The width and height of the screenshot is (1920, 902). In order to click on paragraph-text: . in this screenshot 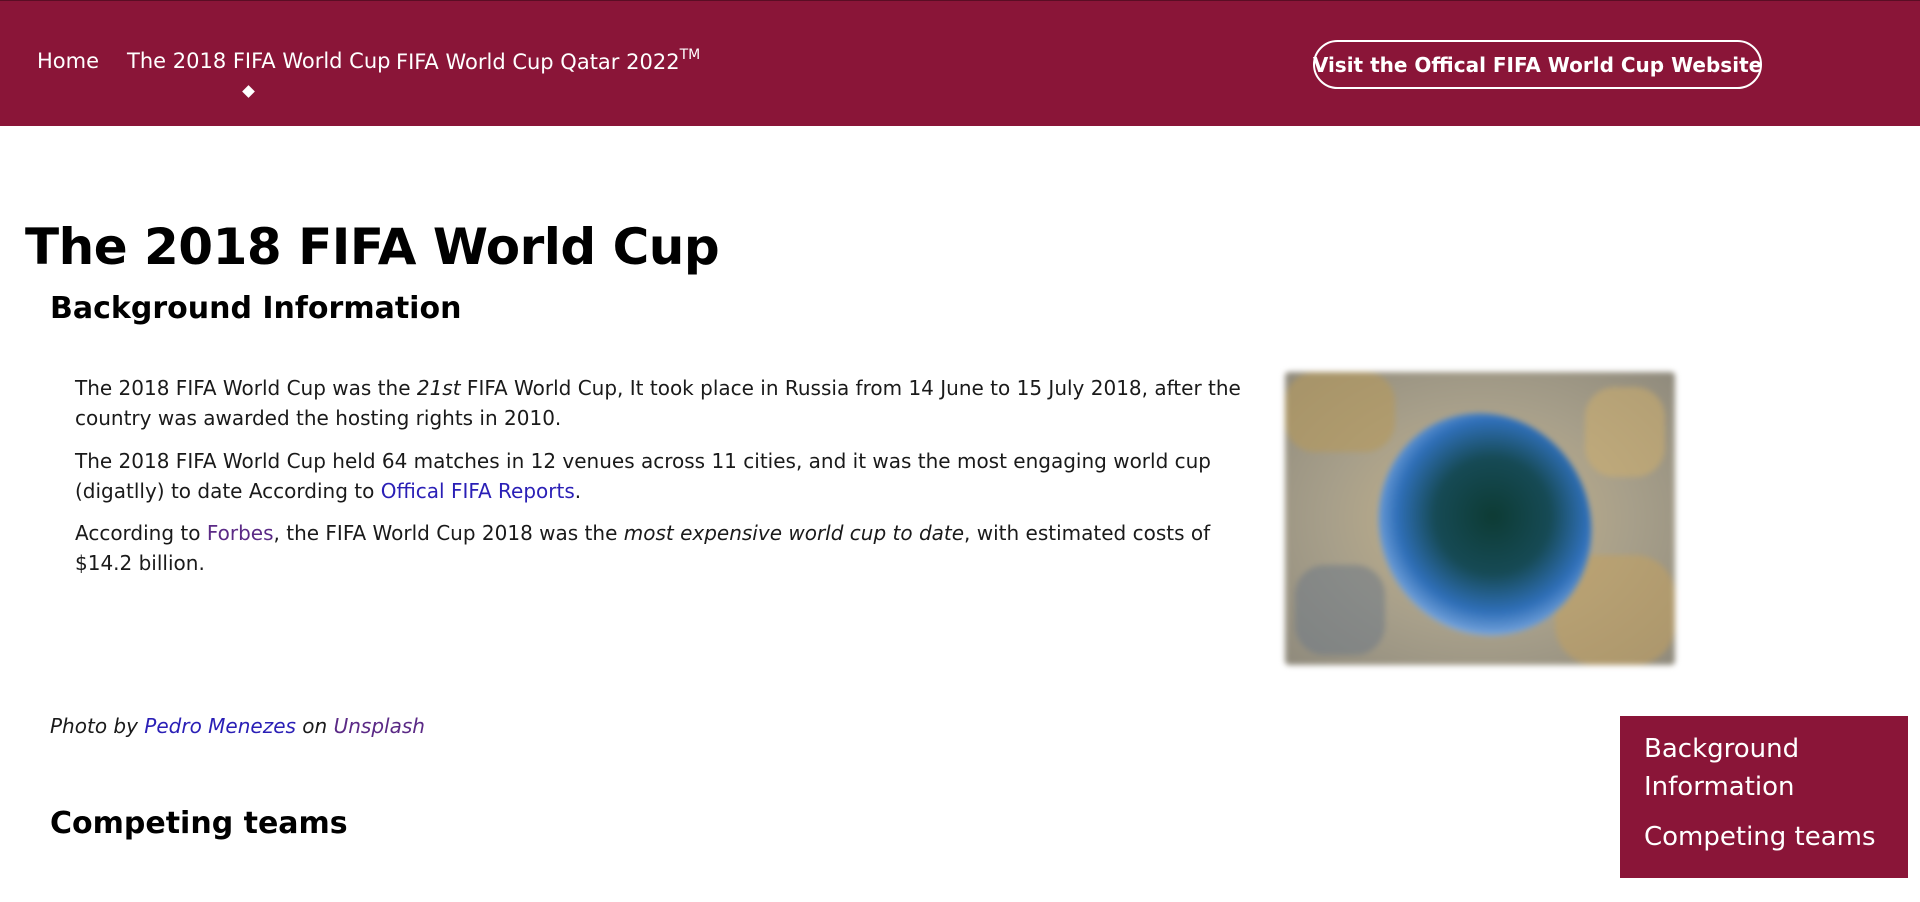, I will do `click(578, 491)`.